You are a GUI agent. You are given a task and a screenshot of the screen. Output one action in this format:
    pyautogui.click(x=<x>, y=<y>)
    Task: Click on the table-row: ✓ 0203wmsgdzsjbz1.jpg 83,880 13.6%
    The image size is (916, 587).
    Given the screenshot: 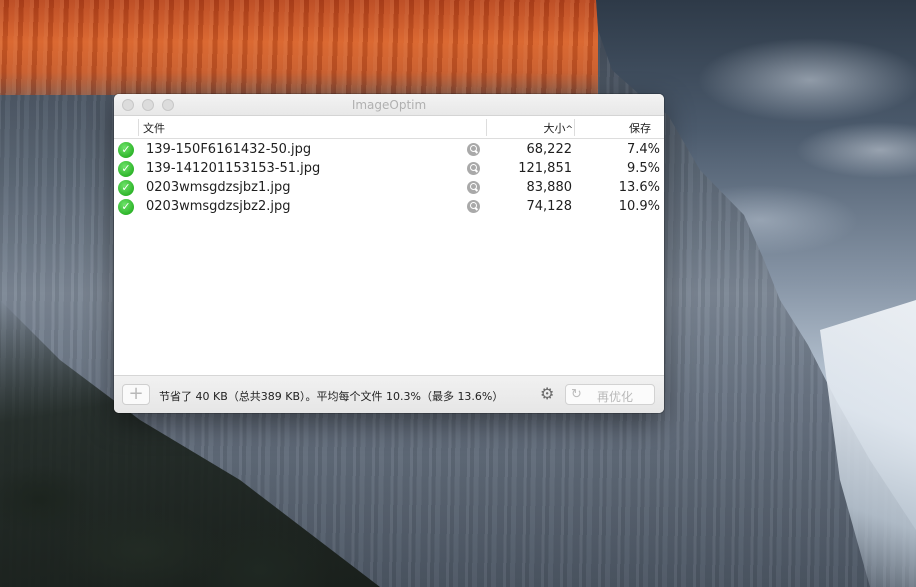 What is the action you would take?
    pyautogui.click(x=389, y=187)
    